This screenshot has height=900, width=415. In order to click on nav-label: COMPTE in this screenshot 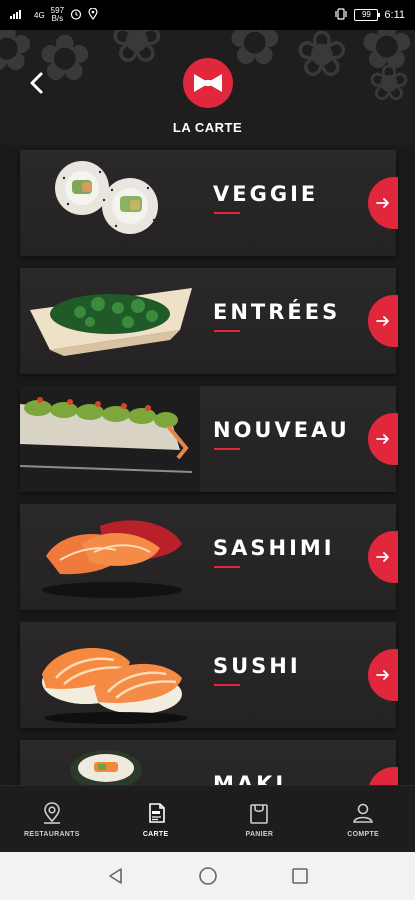, I will do `click(363, 834)`.